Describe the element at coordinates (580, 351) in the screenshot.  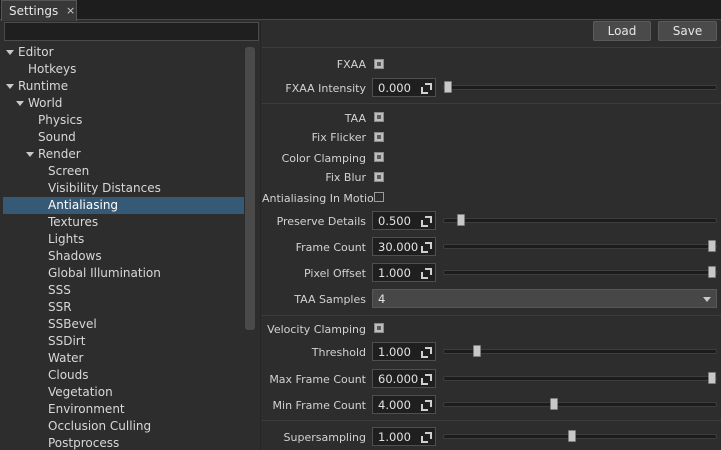
I see `threshold-slider` at that location.